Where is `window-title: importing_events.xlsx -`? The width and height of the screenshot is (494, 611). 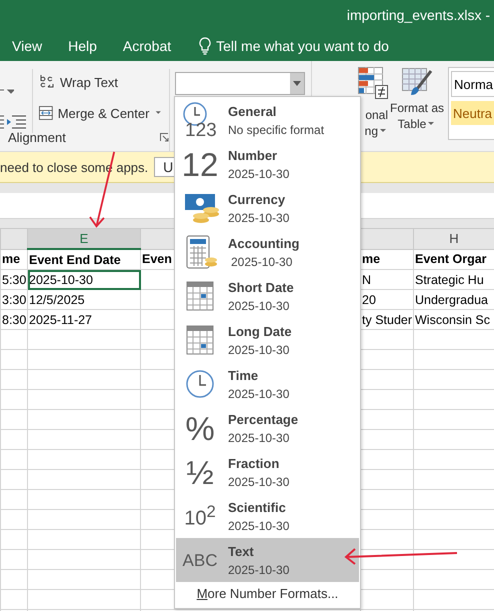 window-title: importing_events.xlsx - is located at coordinates (418, 15).